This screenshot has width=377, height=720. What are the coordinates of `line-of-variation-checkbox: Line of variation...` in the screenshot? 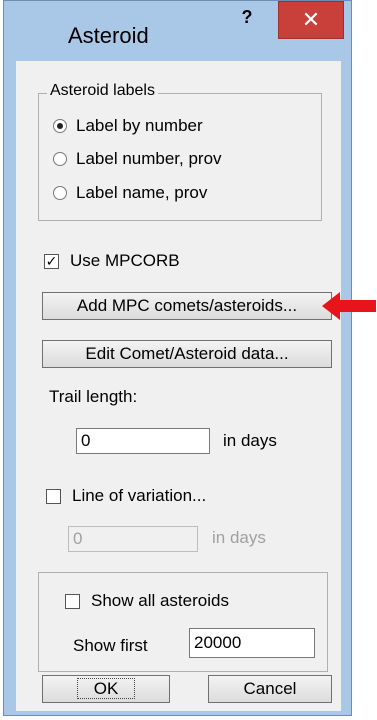 It's located at (126, 496).